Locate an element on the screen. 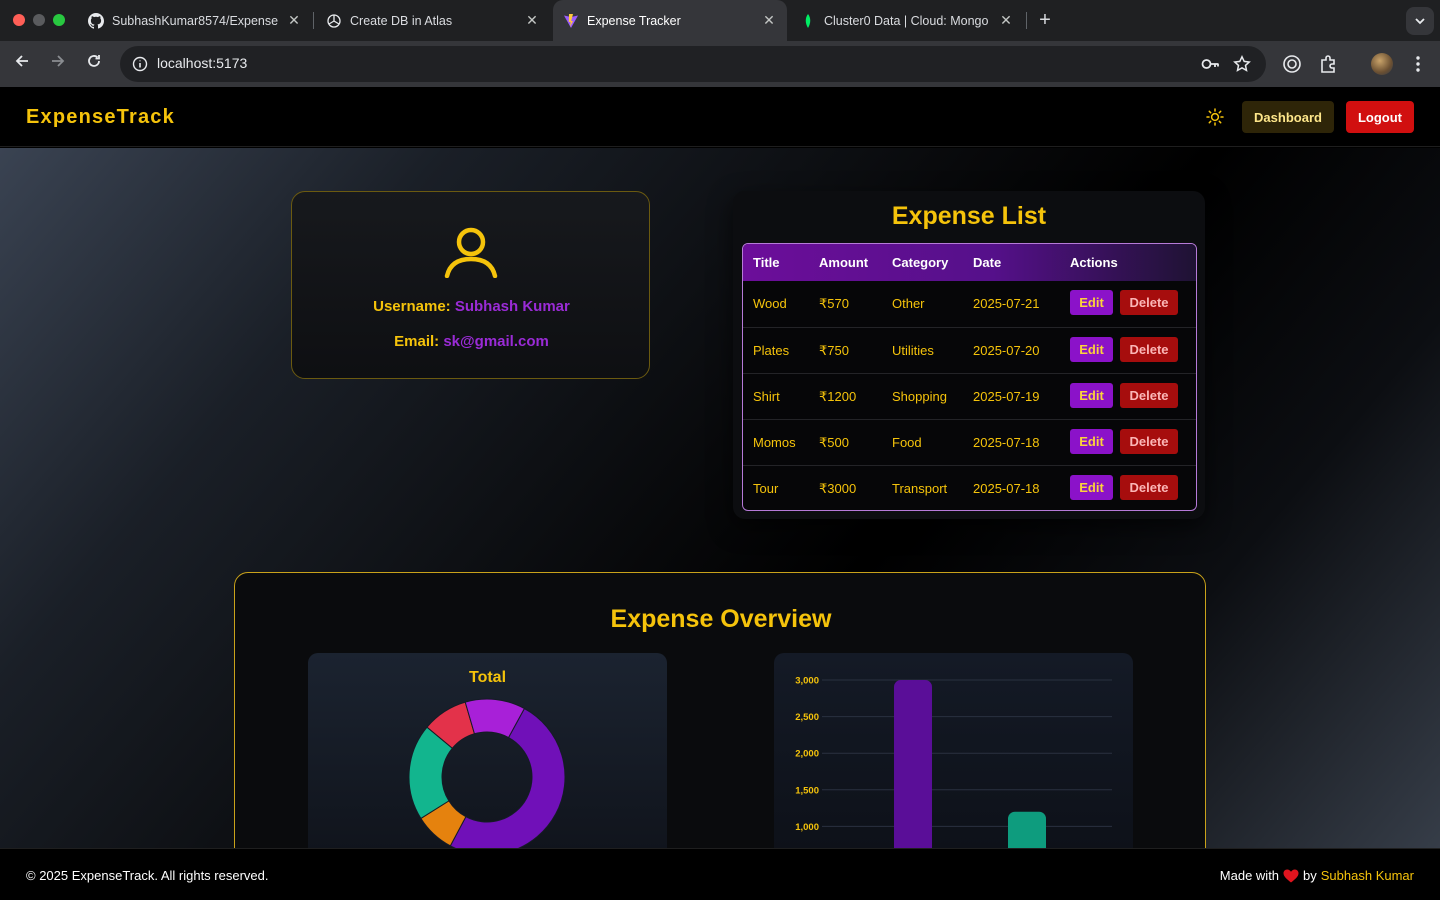 This screenshot has width=1440, height=900. tab-title: SubhashKumar8574/Expense is located at coordinates (195, 20).